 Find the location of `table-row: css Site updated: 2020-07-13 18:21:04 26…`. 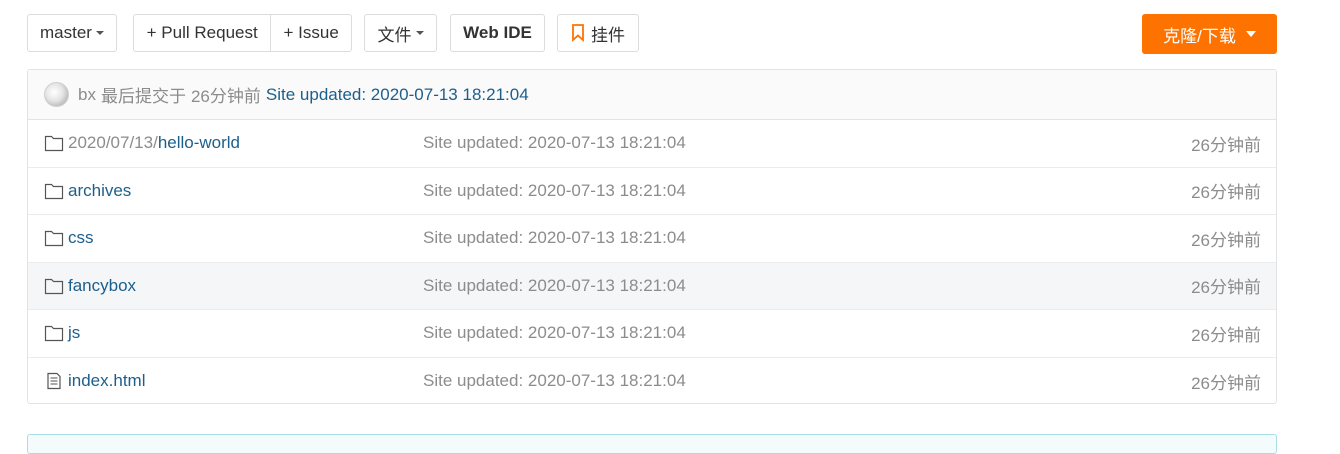

table-row: css Site updated: 2020-07-13 18:21:04 26… is located at coordinates (652, 239).